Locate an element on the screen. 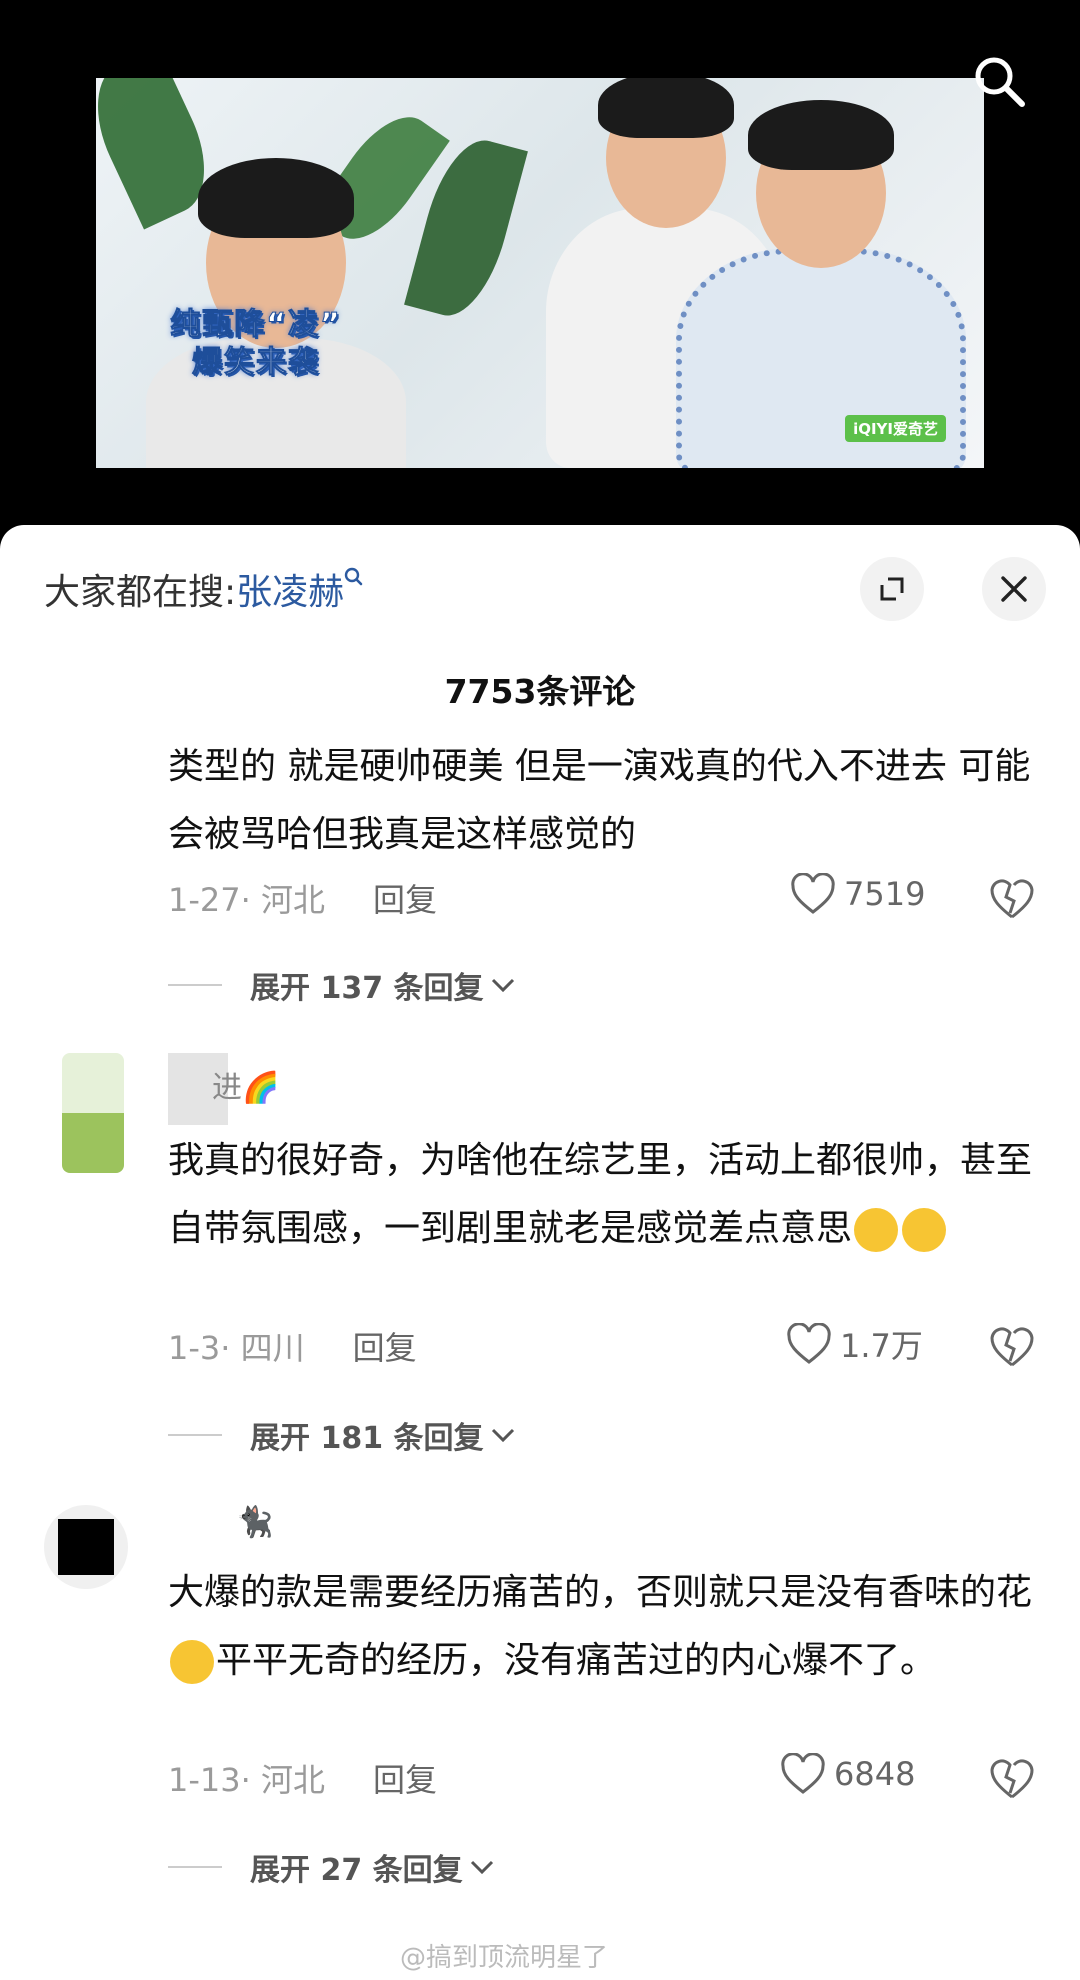  like-button: 6848 is located at coordinates (847, 1774).